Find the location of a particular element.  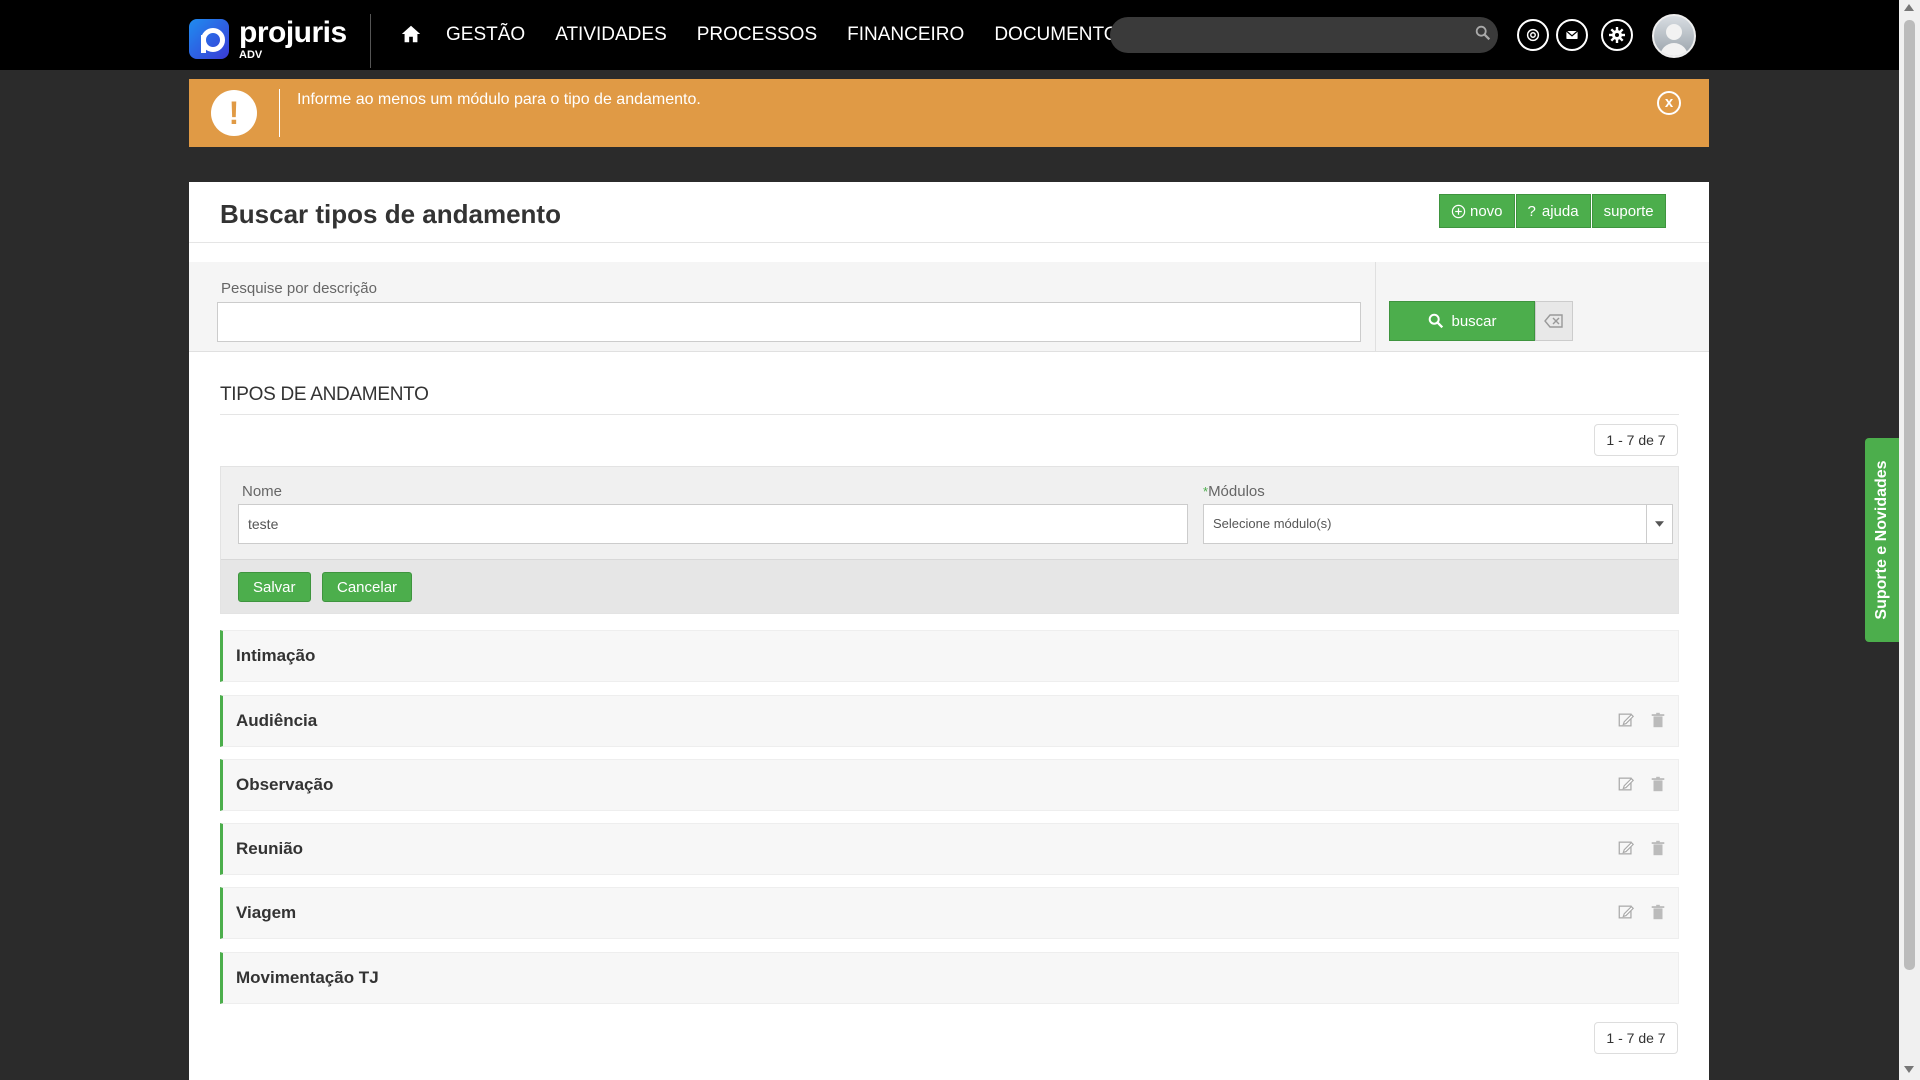

backspace-icon is located at coordinates (1553, 321).